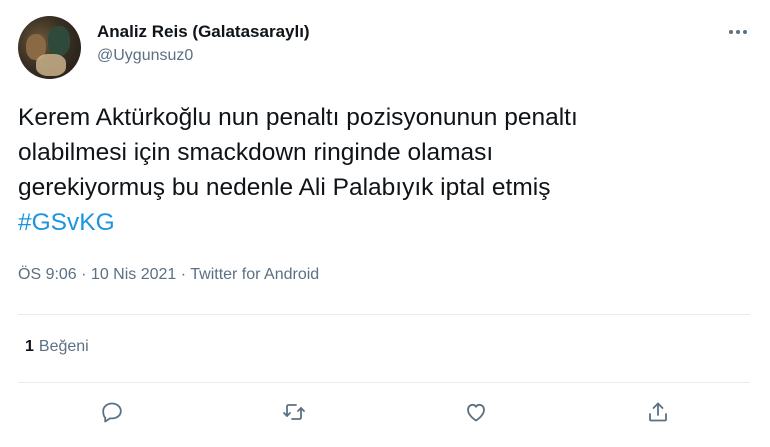  What do you see at coordinates (29, 346) in the screenshot?
I see `likes-count: 1` at bounding box center [29, 346].